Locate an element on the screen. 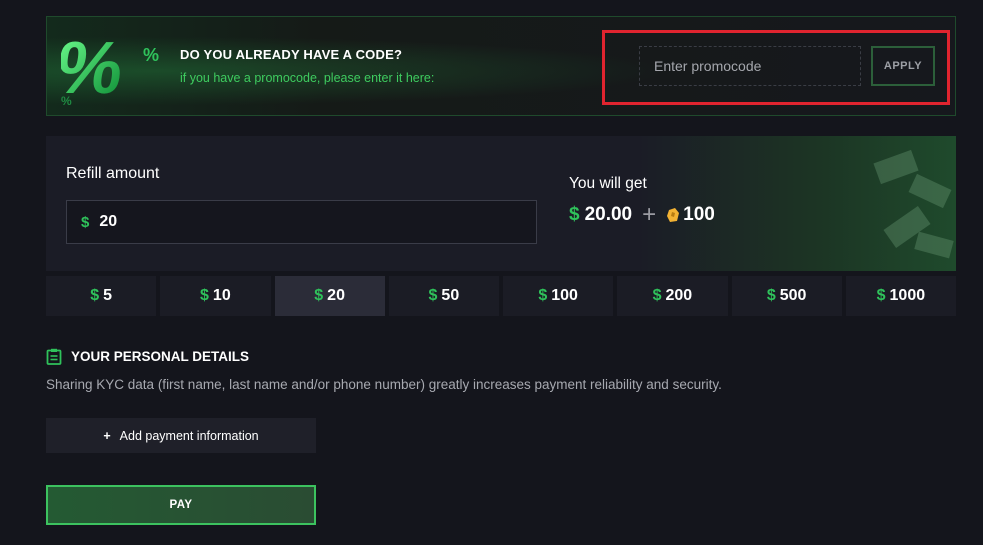  preset-amount-button: $ 10 is located at coordinates (215, 296).